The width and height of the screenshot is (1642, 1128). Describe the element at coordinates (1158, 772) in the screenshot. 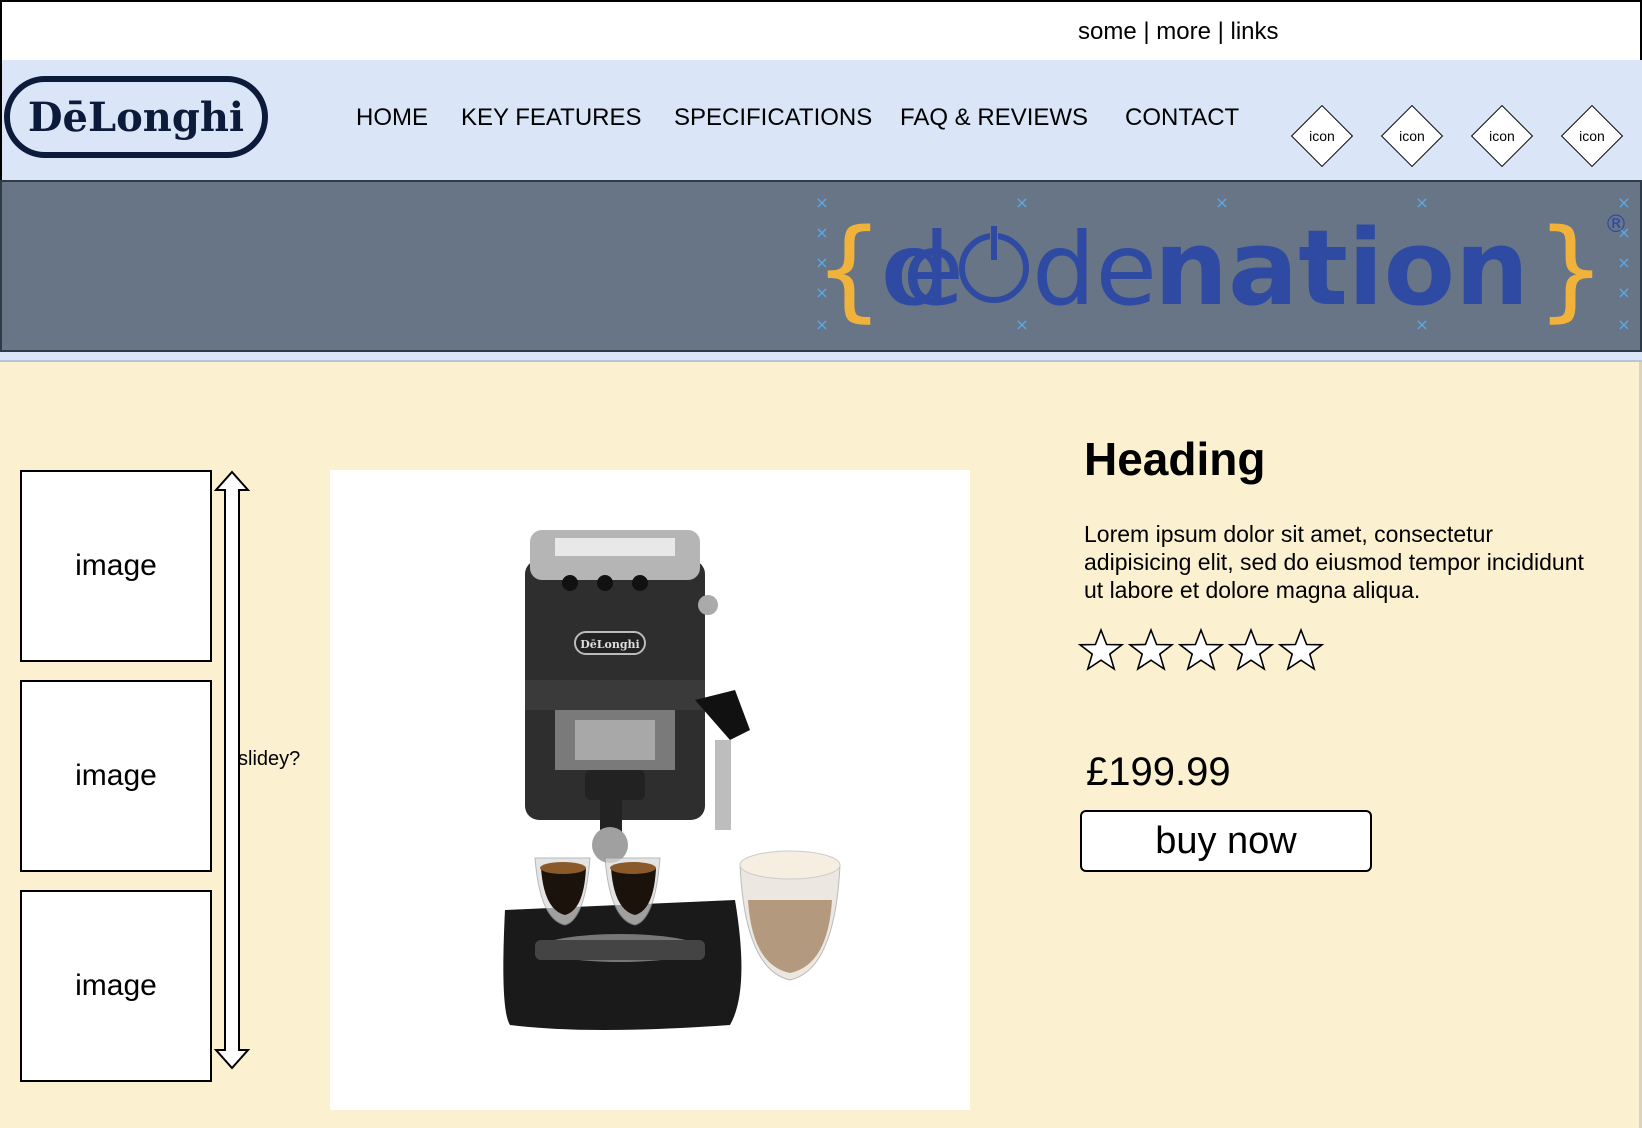

I see `product-price: £199.99` at that location.